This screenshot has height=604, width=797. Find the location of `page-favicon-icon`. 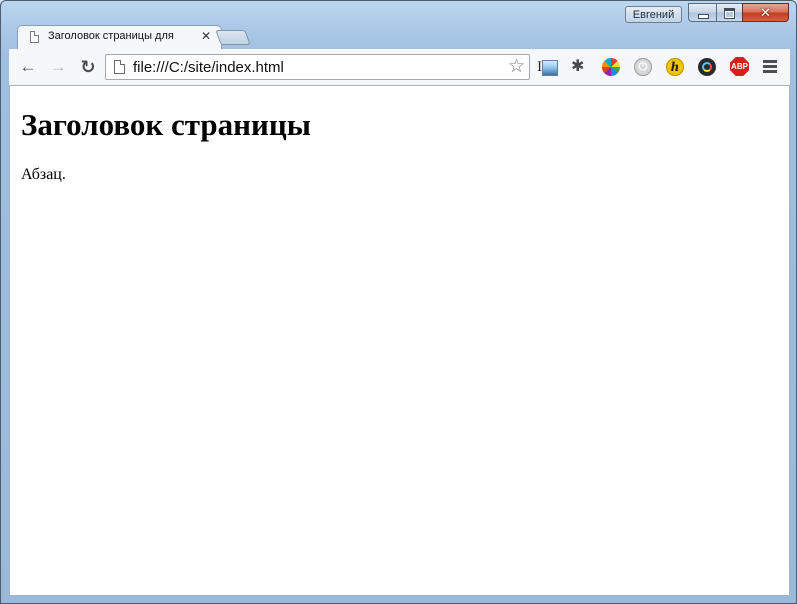

page-favicon-icon is located at coordinates (34, 37).